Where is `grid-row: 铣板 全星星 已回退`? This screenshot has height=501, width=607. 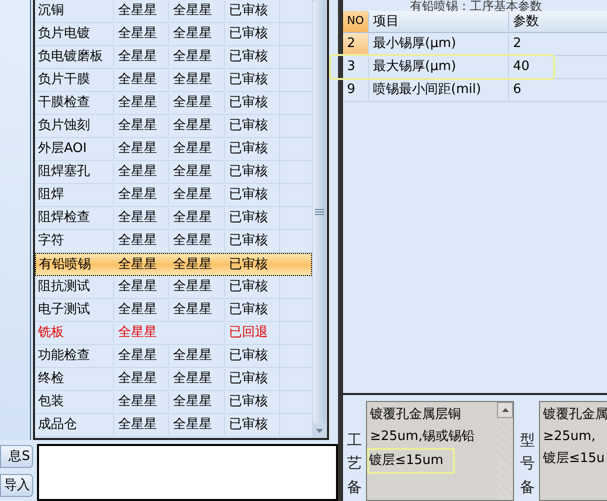
grid-row: 铣板 全星星 已回退 is located at coordinates (173, 333).